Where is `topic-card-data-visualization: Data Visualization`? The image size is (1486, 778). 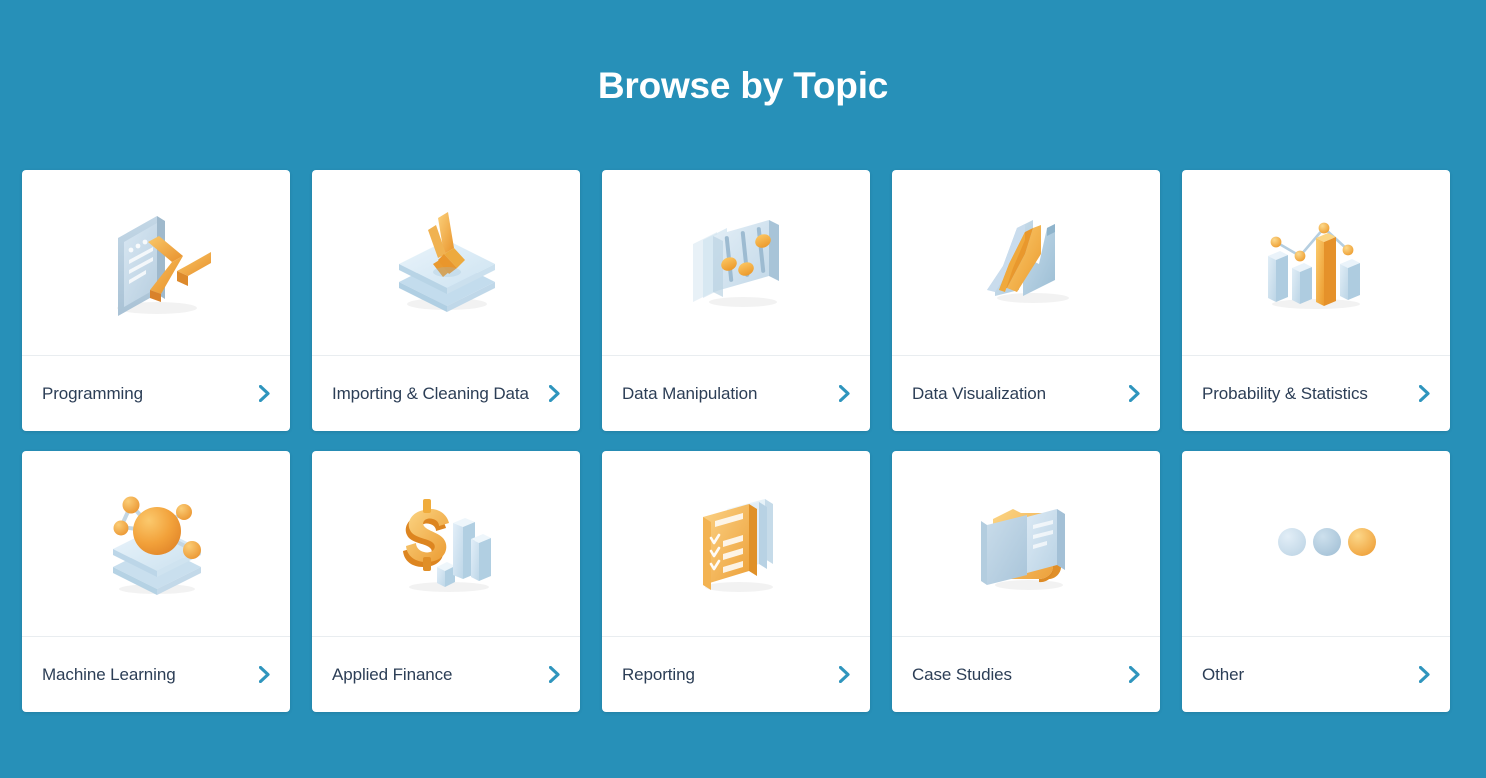 topic-card-data-visualization: Data Visualization is located at coordinates (1026, 300).